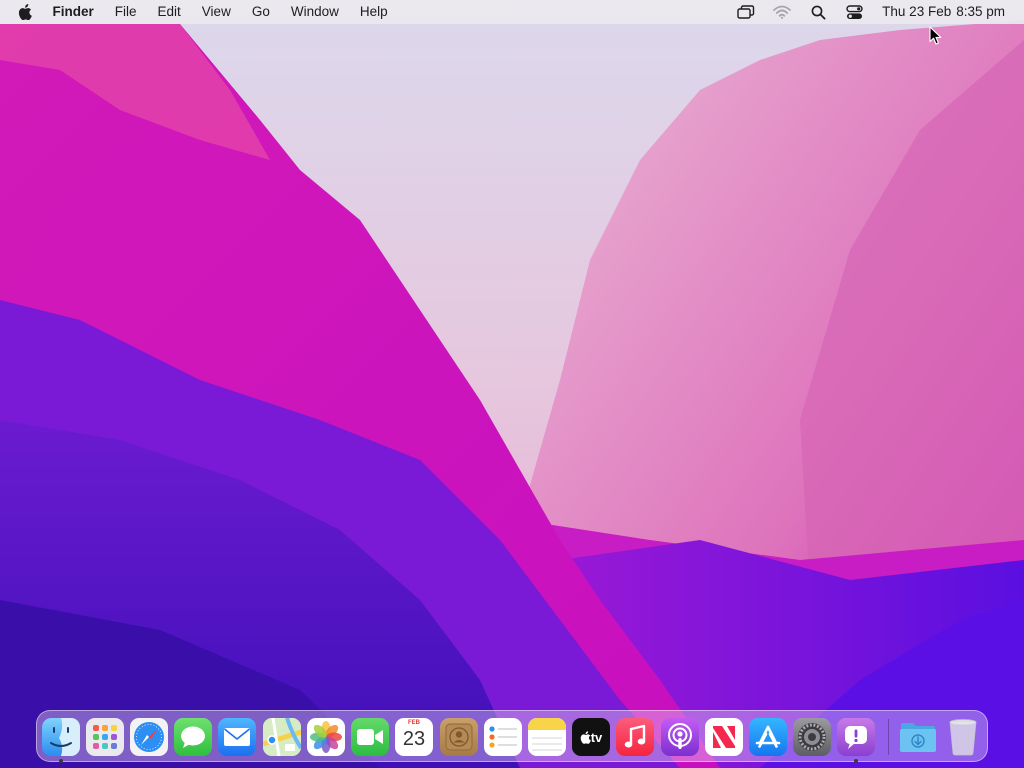 This screenshot has width=1024, height=768. I want to click on contacts-icon, so click(459, 737).